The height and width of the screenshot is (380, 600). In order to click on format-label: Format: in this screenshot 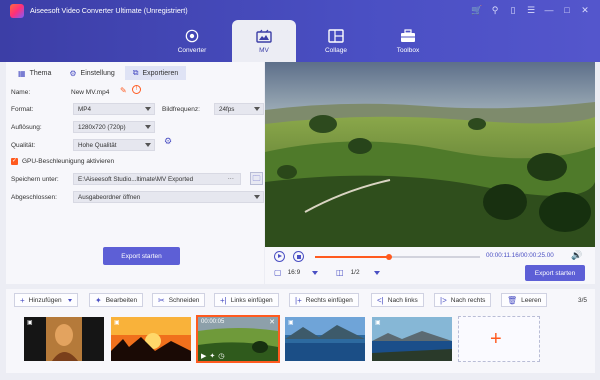, I will do `click(22, 109)`.